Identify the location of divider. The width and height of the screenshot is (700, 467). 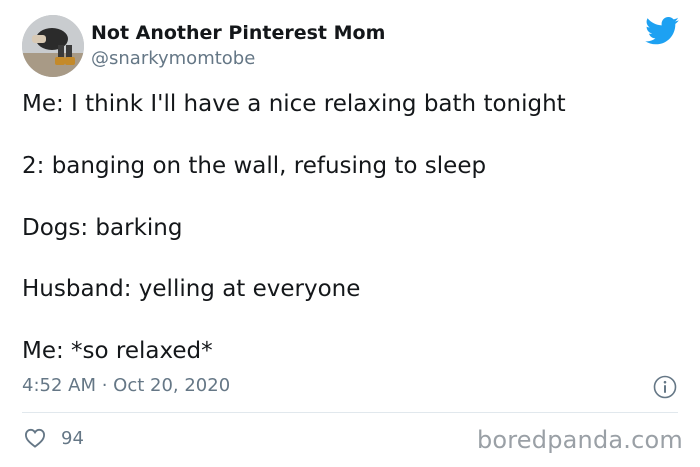
(350, 412).